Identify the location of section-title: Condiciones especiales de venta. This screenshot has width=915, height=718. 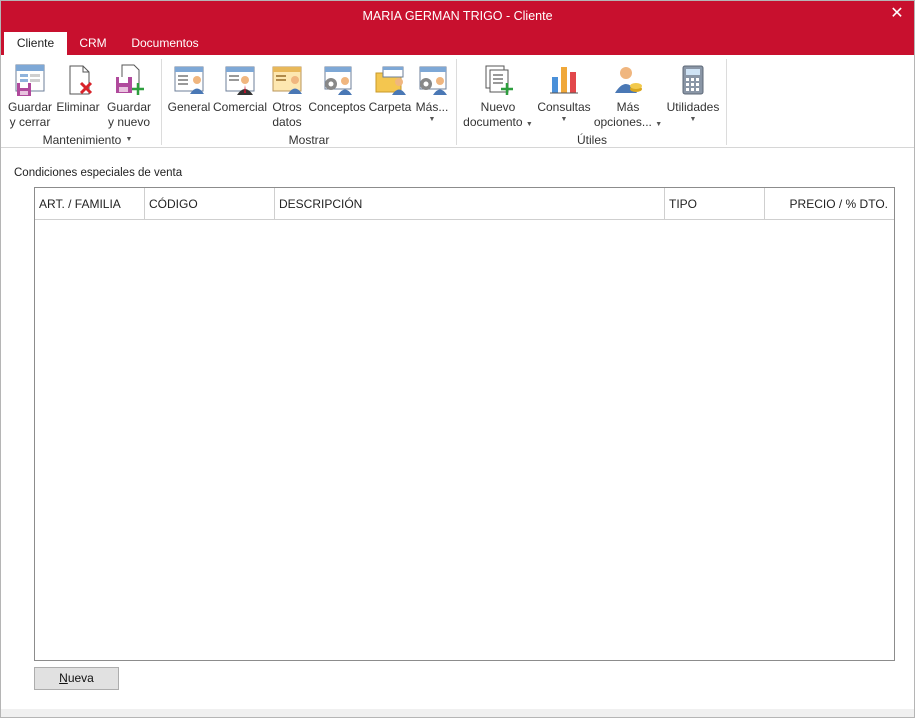
(98, 173).